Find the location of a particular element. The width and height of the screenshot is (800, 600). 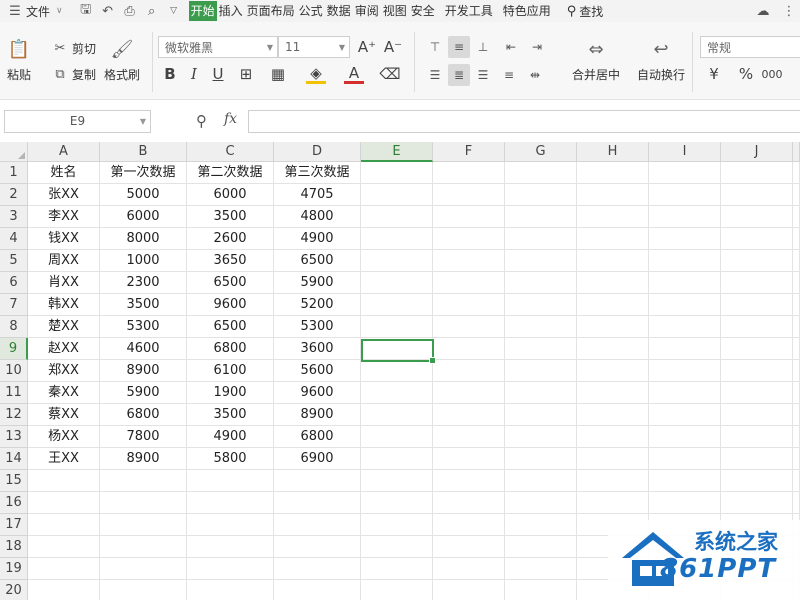

cell-c7: 9600 is located at coordinates (230, 305).